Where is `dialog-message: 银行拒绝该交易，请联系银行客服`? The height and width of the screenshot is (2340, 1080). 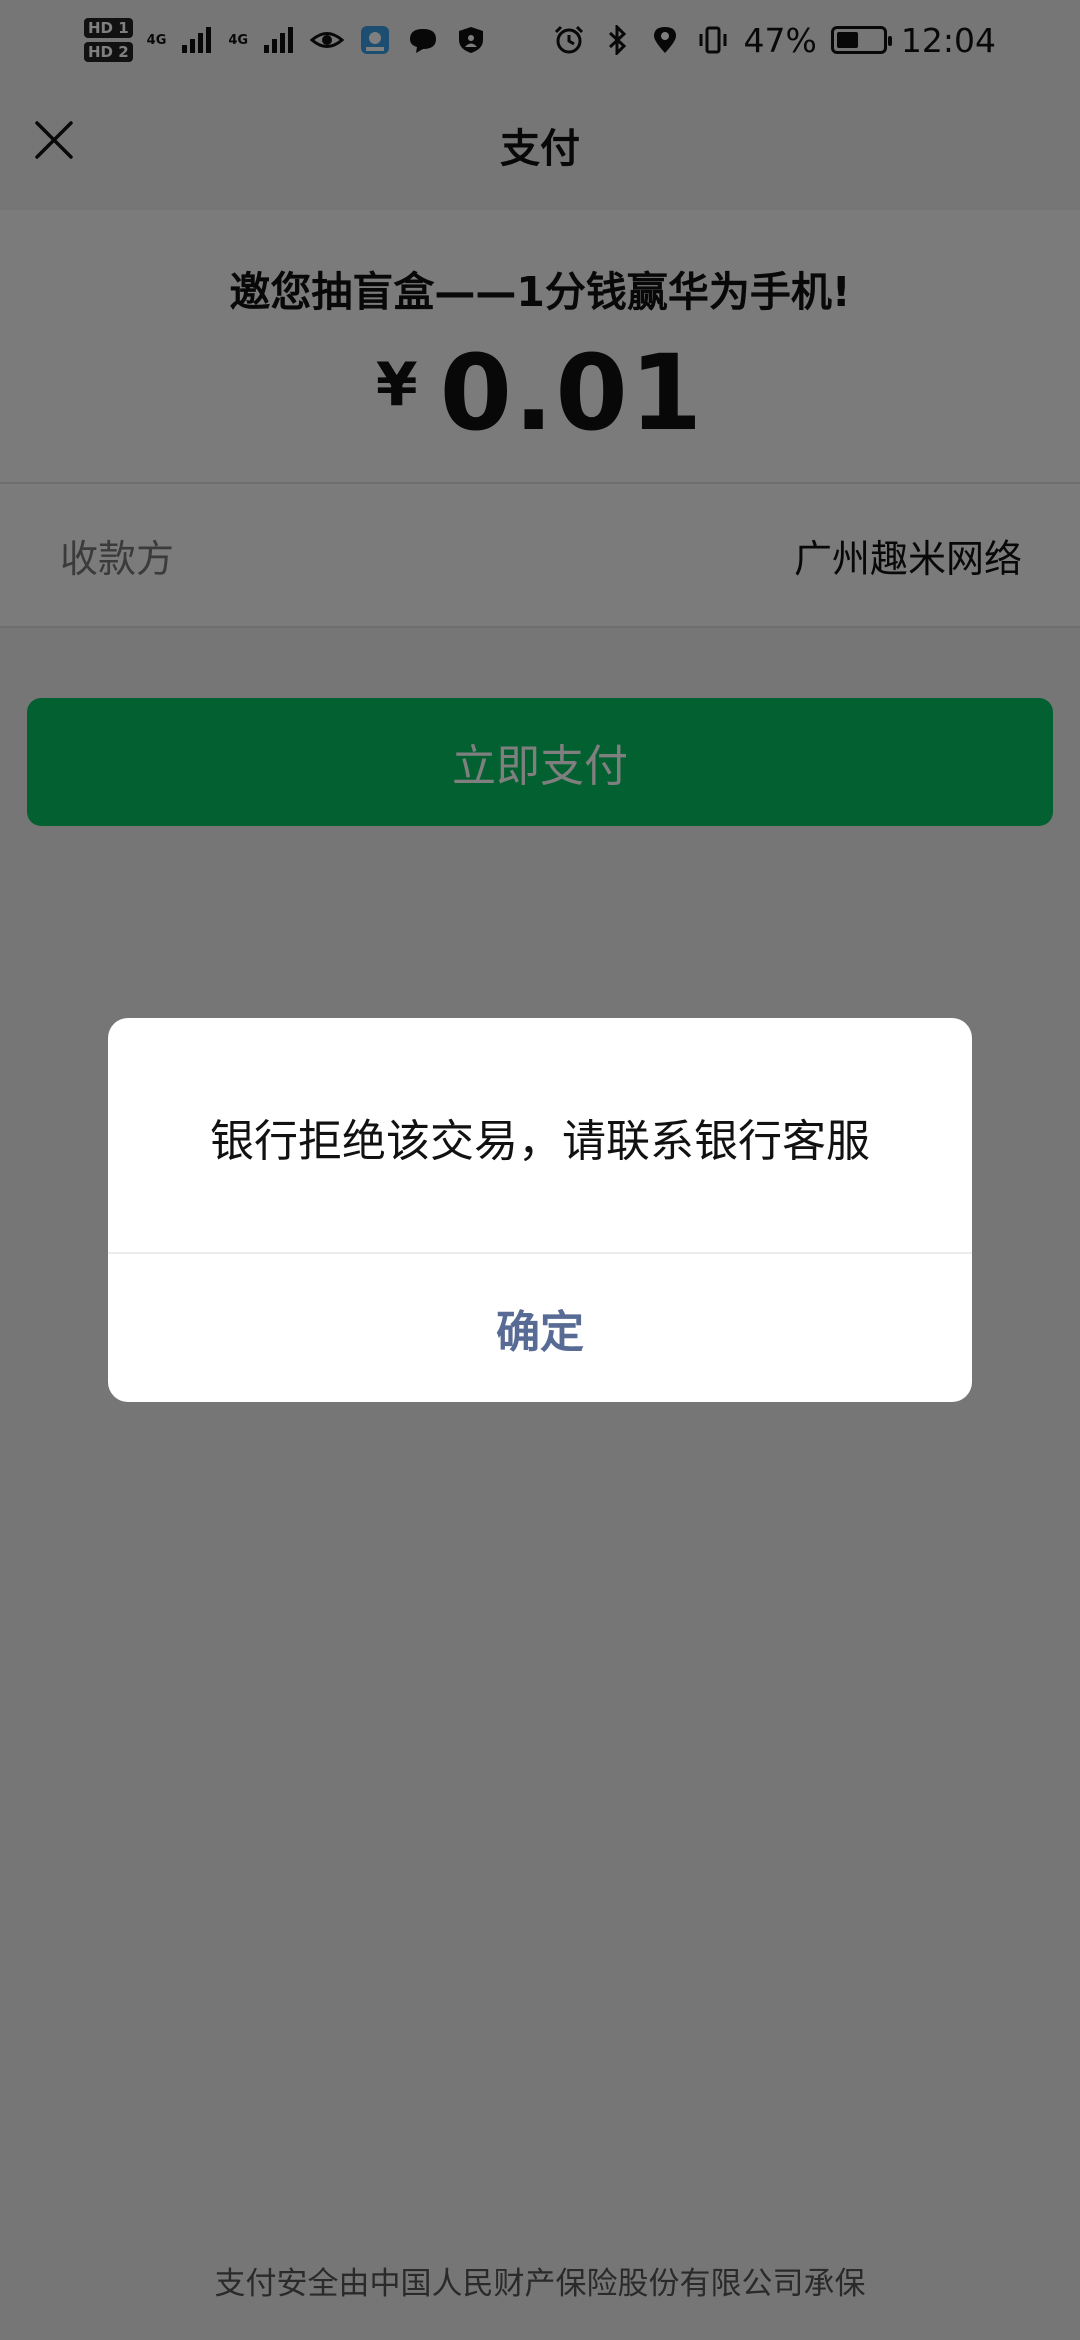 dialog-message: 银行拒绝该交易，请联系银行客服 is located at coordinates (540, 1141).